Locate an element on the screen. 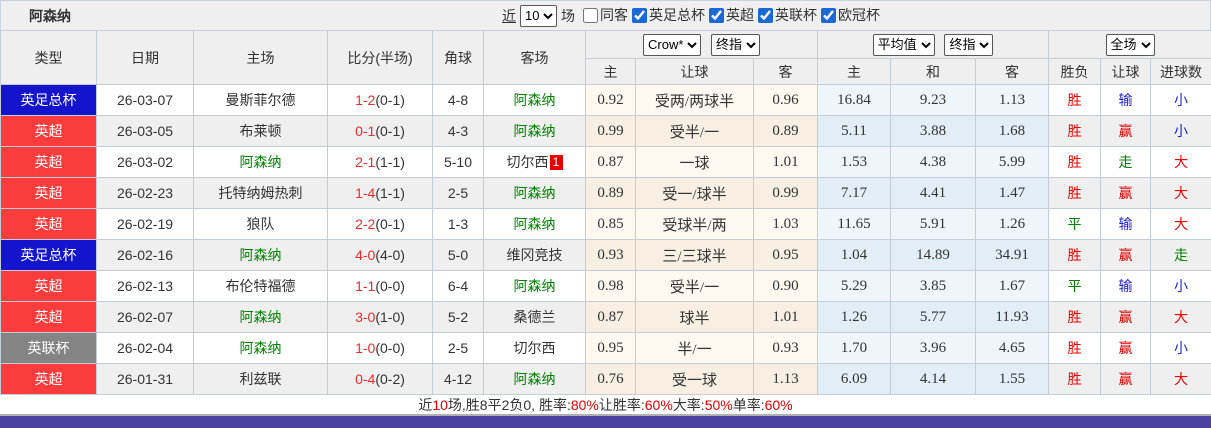 This screenshot has width=1211, height=428. match-date: 26-02-04 is located at coordinates (145, 348).